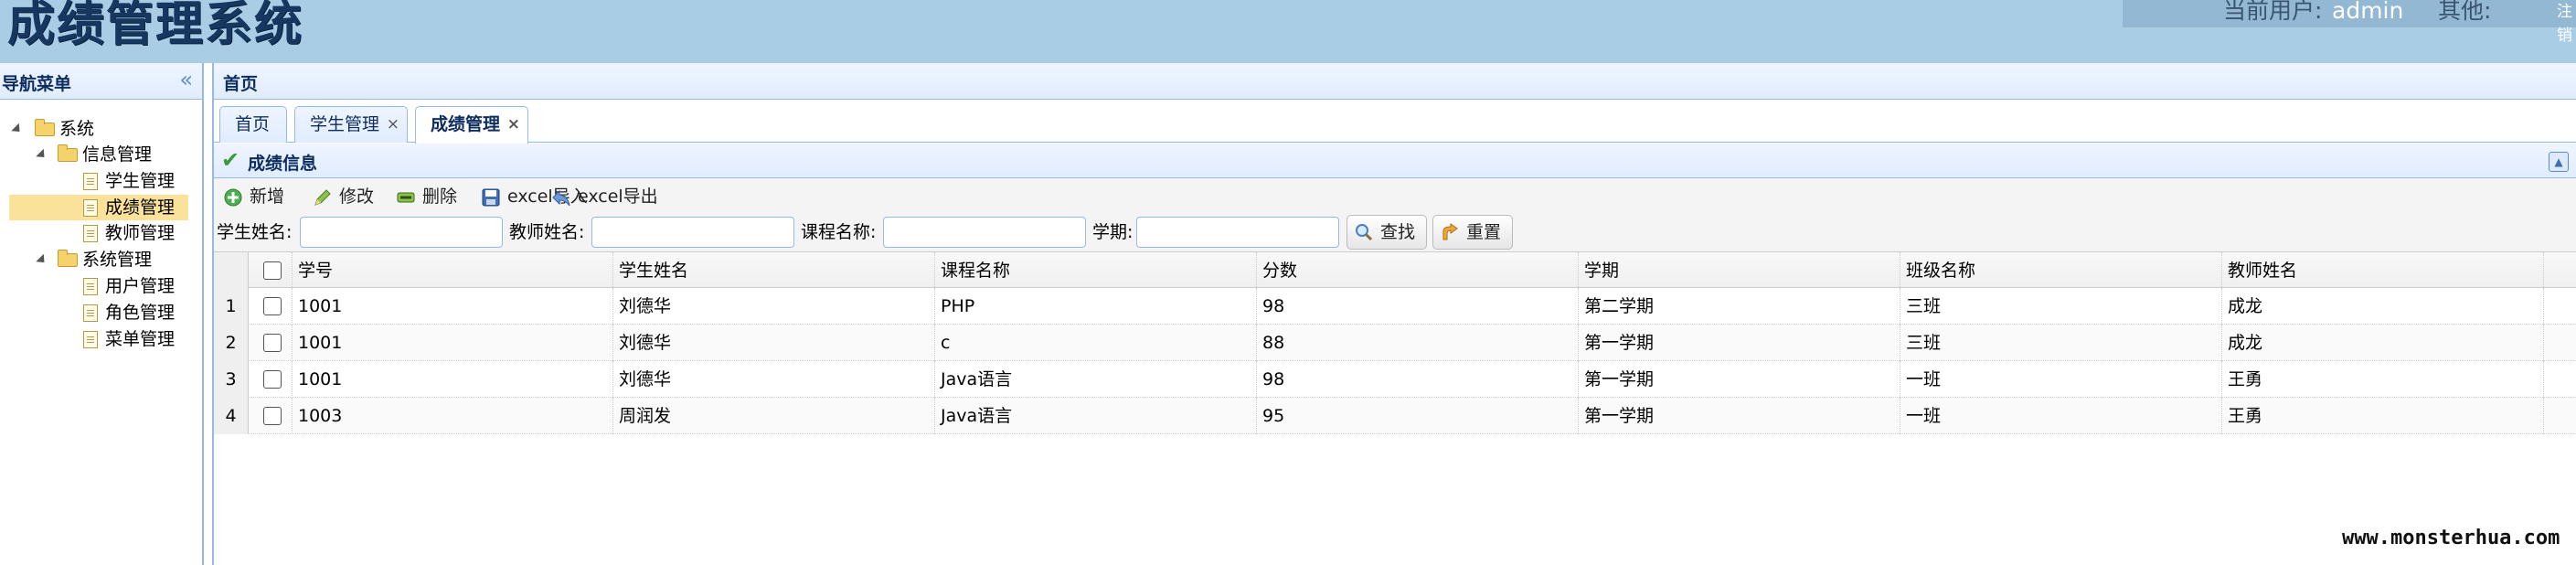 This screenshot has height=565, width=2576. I want to click on tree-node-user-management: 用户管理, so click(100, 286).